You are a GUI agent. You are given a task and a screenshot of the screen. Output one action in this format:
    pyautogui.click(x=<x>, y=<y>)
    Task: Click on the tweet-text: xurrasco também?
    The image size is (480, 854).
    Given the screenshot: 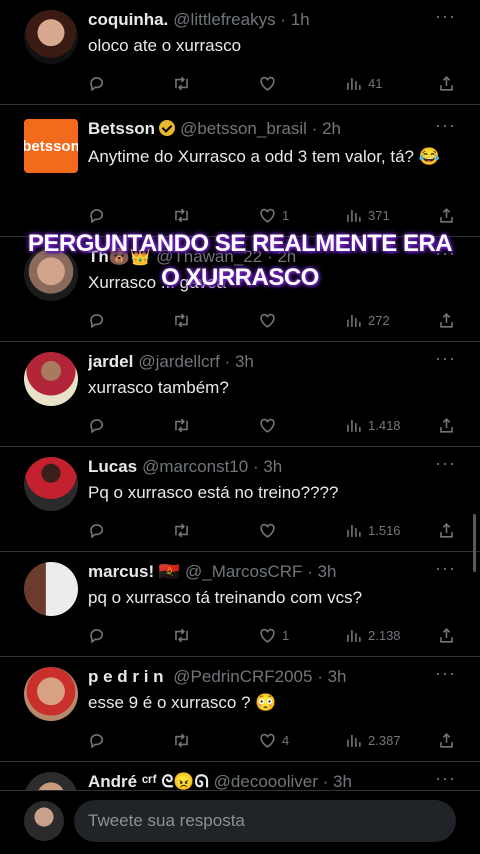 What is the action you would take?
    pyautogui.click(x=158, y=387)
    